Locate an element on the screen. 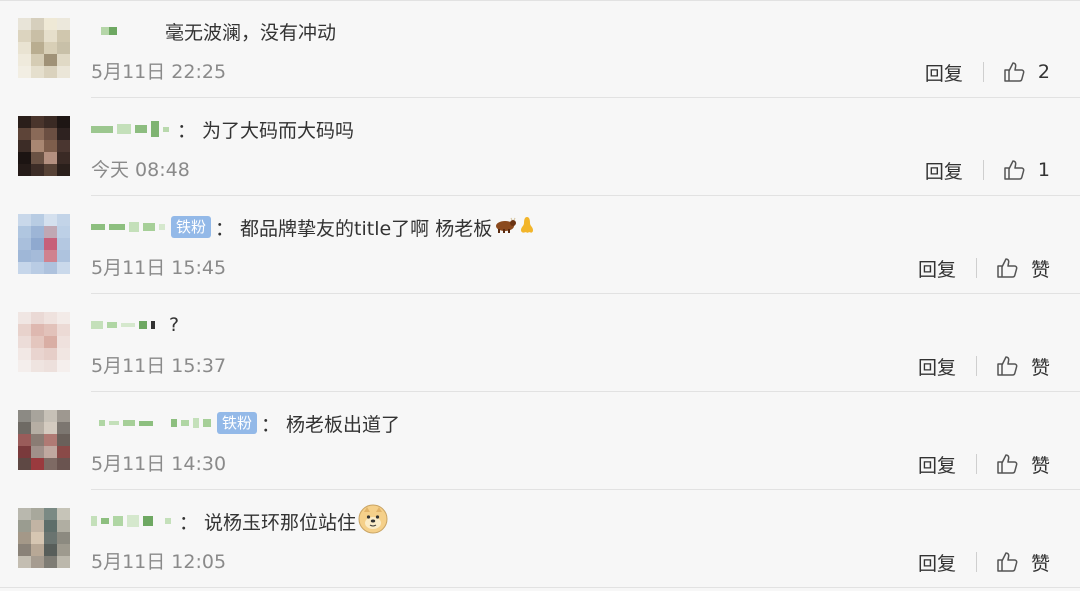 The width and height of the screenshot is (1080, 591). comment-body: 毫无波澜，没有冲动 is located at coordinates (213, 31).